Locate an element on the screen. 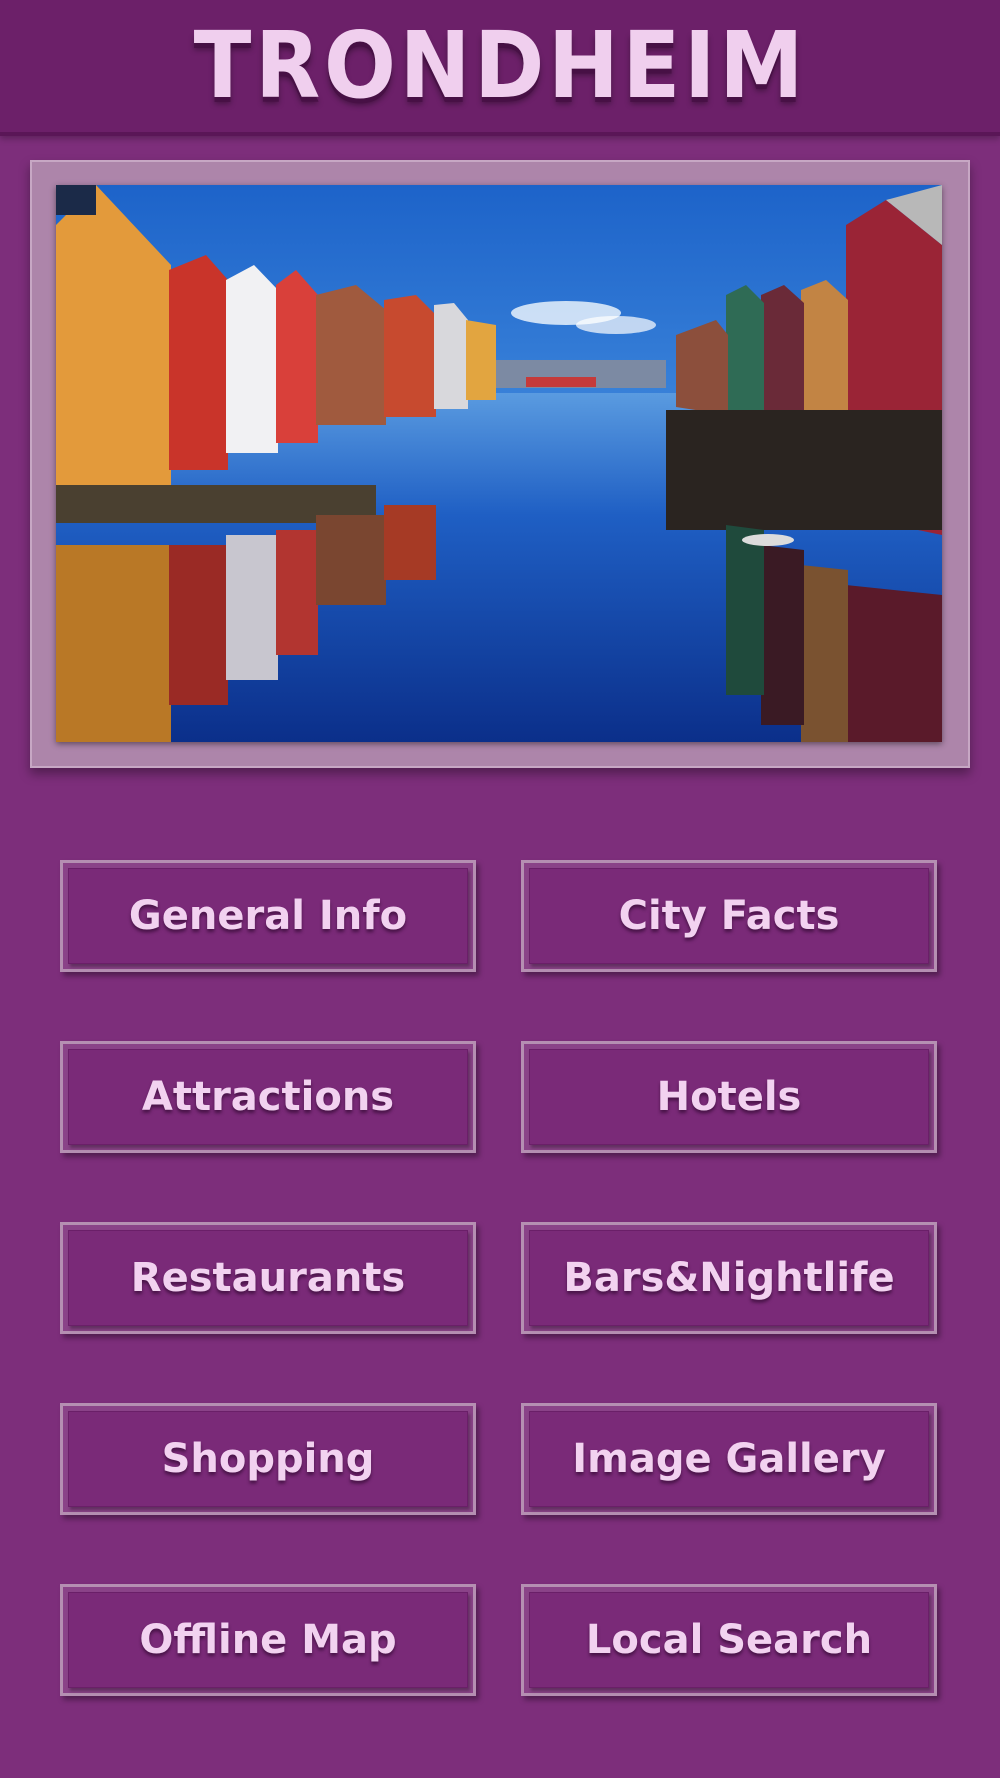 Image resolution: width=1000 pixels, height=1778 pixels. button-face: Attractions is located at coordinates (268, 1097).